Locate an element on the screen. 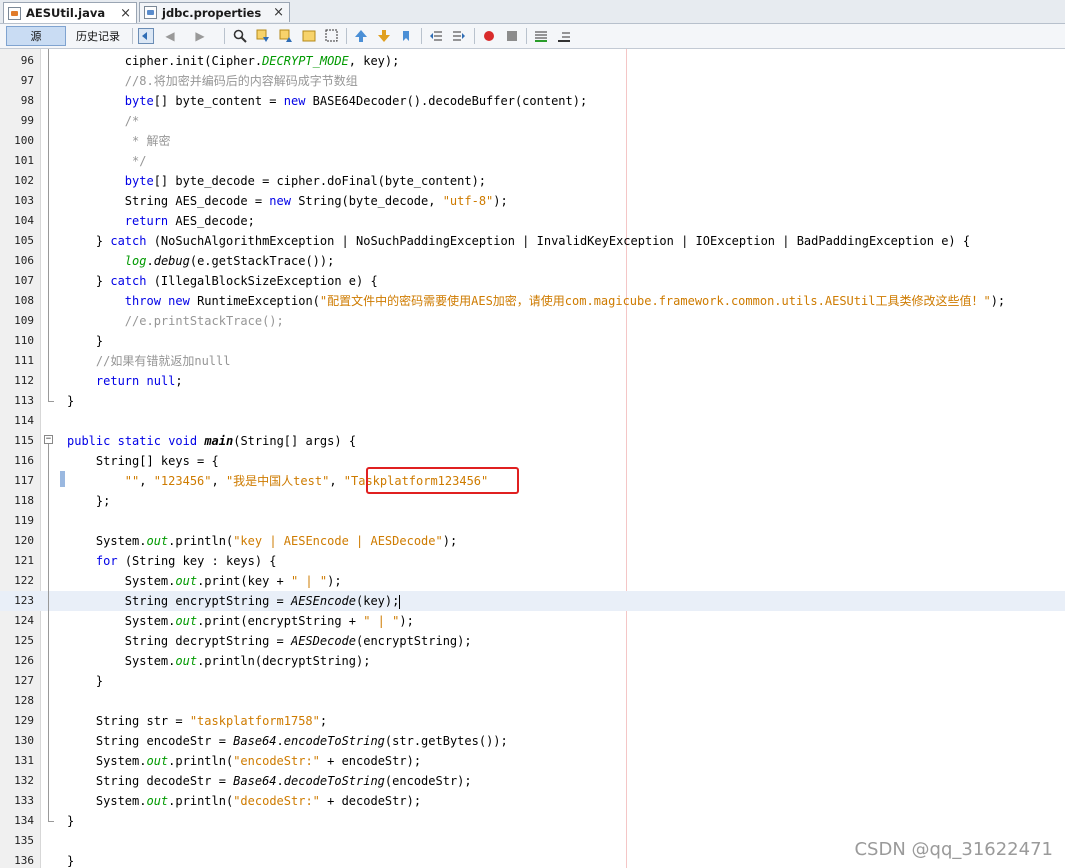 The height and width of the screenshot is (868, 1065). code-line: 112 return null; is located at coordinates (532, 381).